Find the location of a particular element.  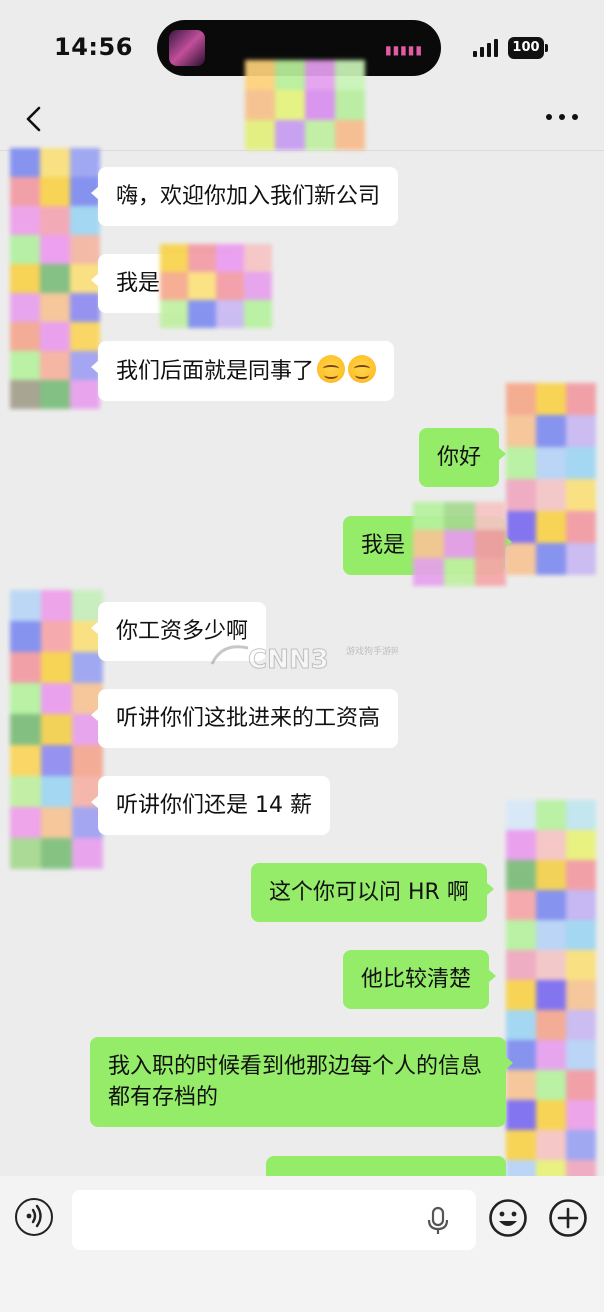

message-text: 你好 is located at coordinates (459, 457).